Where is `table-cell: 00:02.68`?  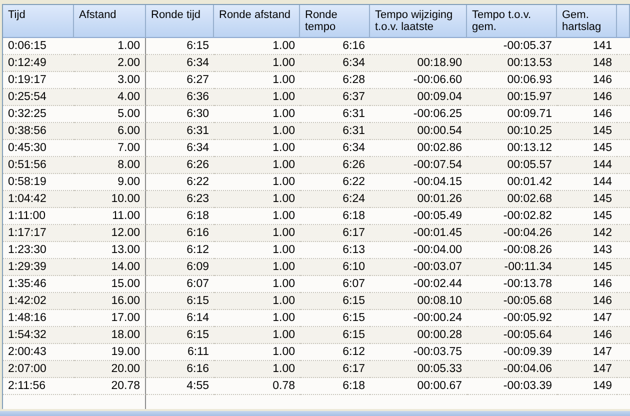
table-cell: 00:02.68 is located at coordinates (512, 199).